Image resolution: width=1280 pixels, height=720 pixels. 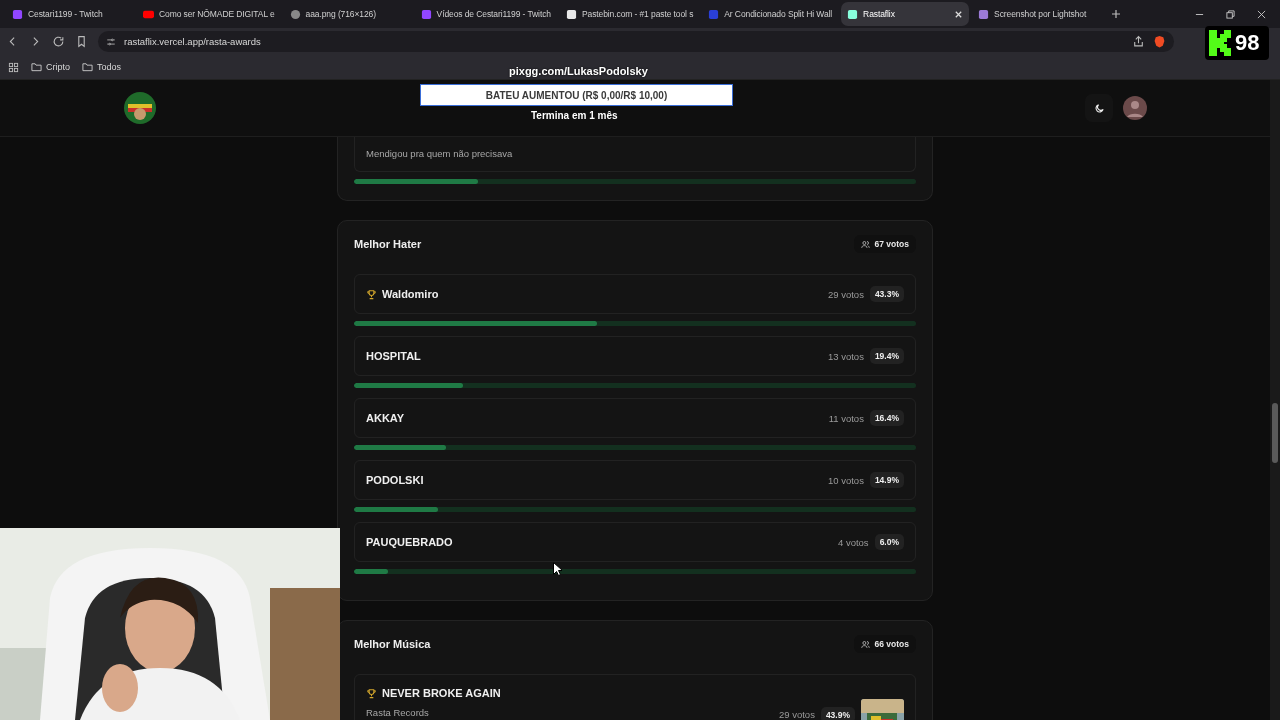 I want to click on browser-tab: Rastaflix, so click(x=905, y=14).